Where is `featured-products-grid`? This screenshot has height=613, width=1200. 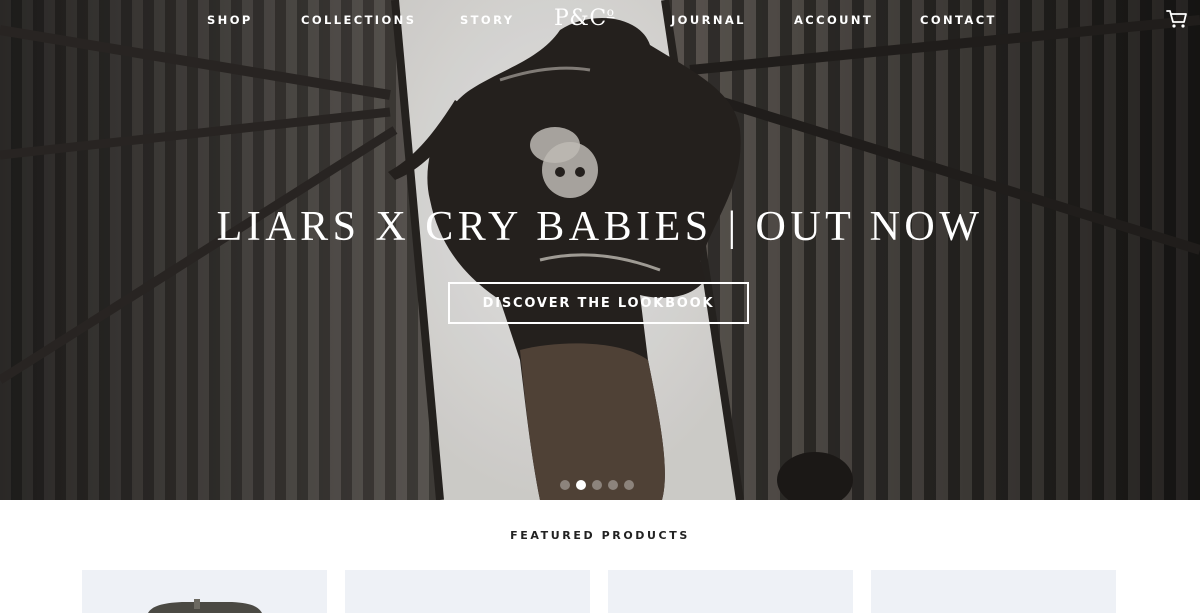
featured-products-grid is located at coordinates (600, 591).